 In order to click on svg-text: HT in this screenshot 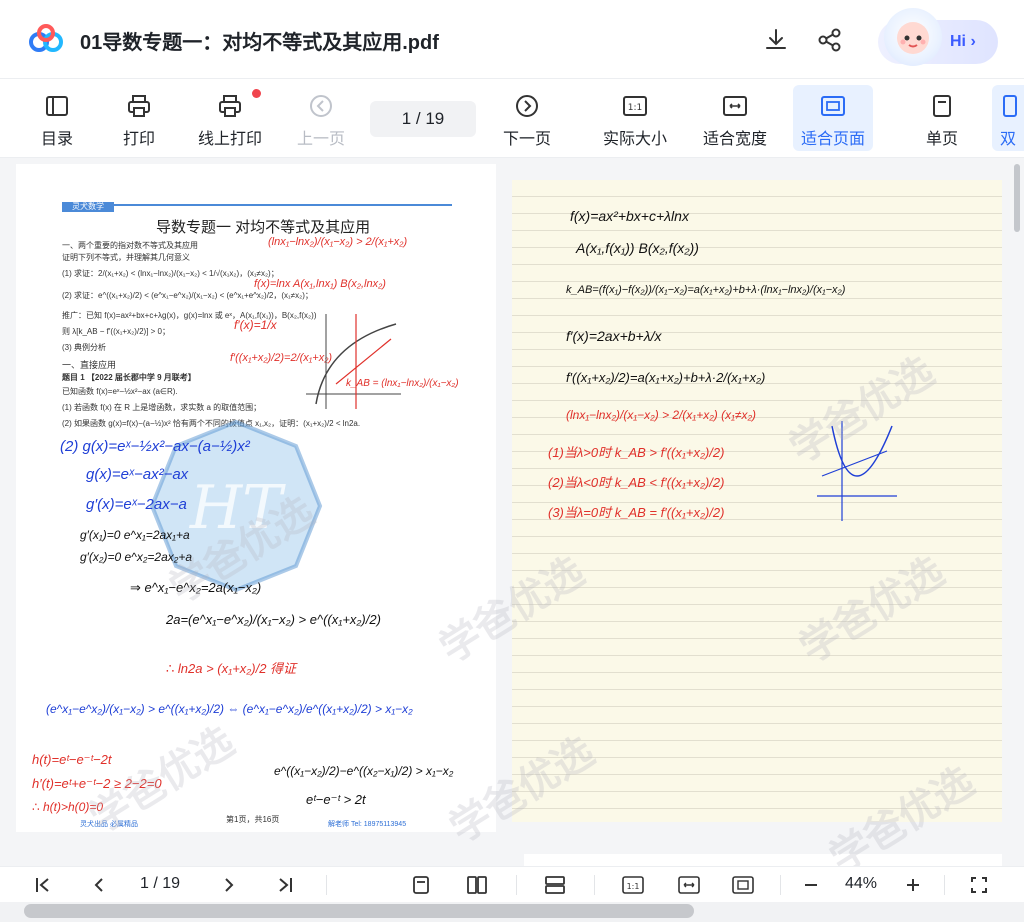, I will do `click(237, 508)`.